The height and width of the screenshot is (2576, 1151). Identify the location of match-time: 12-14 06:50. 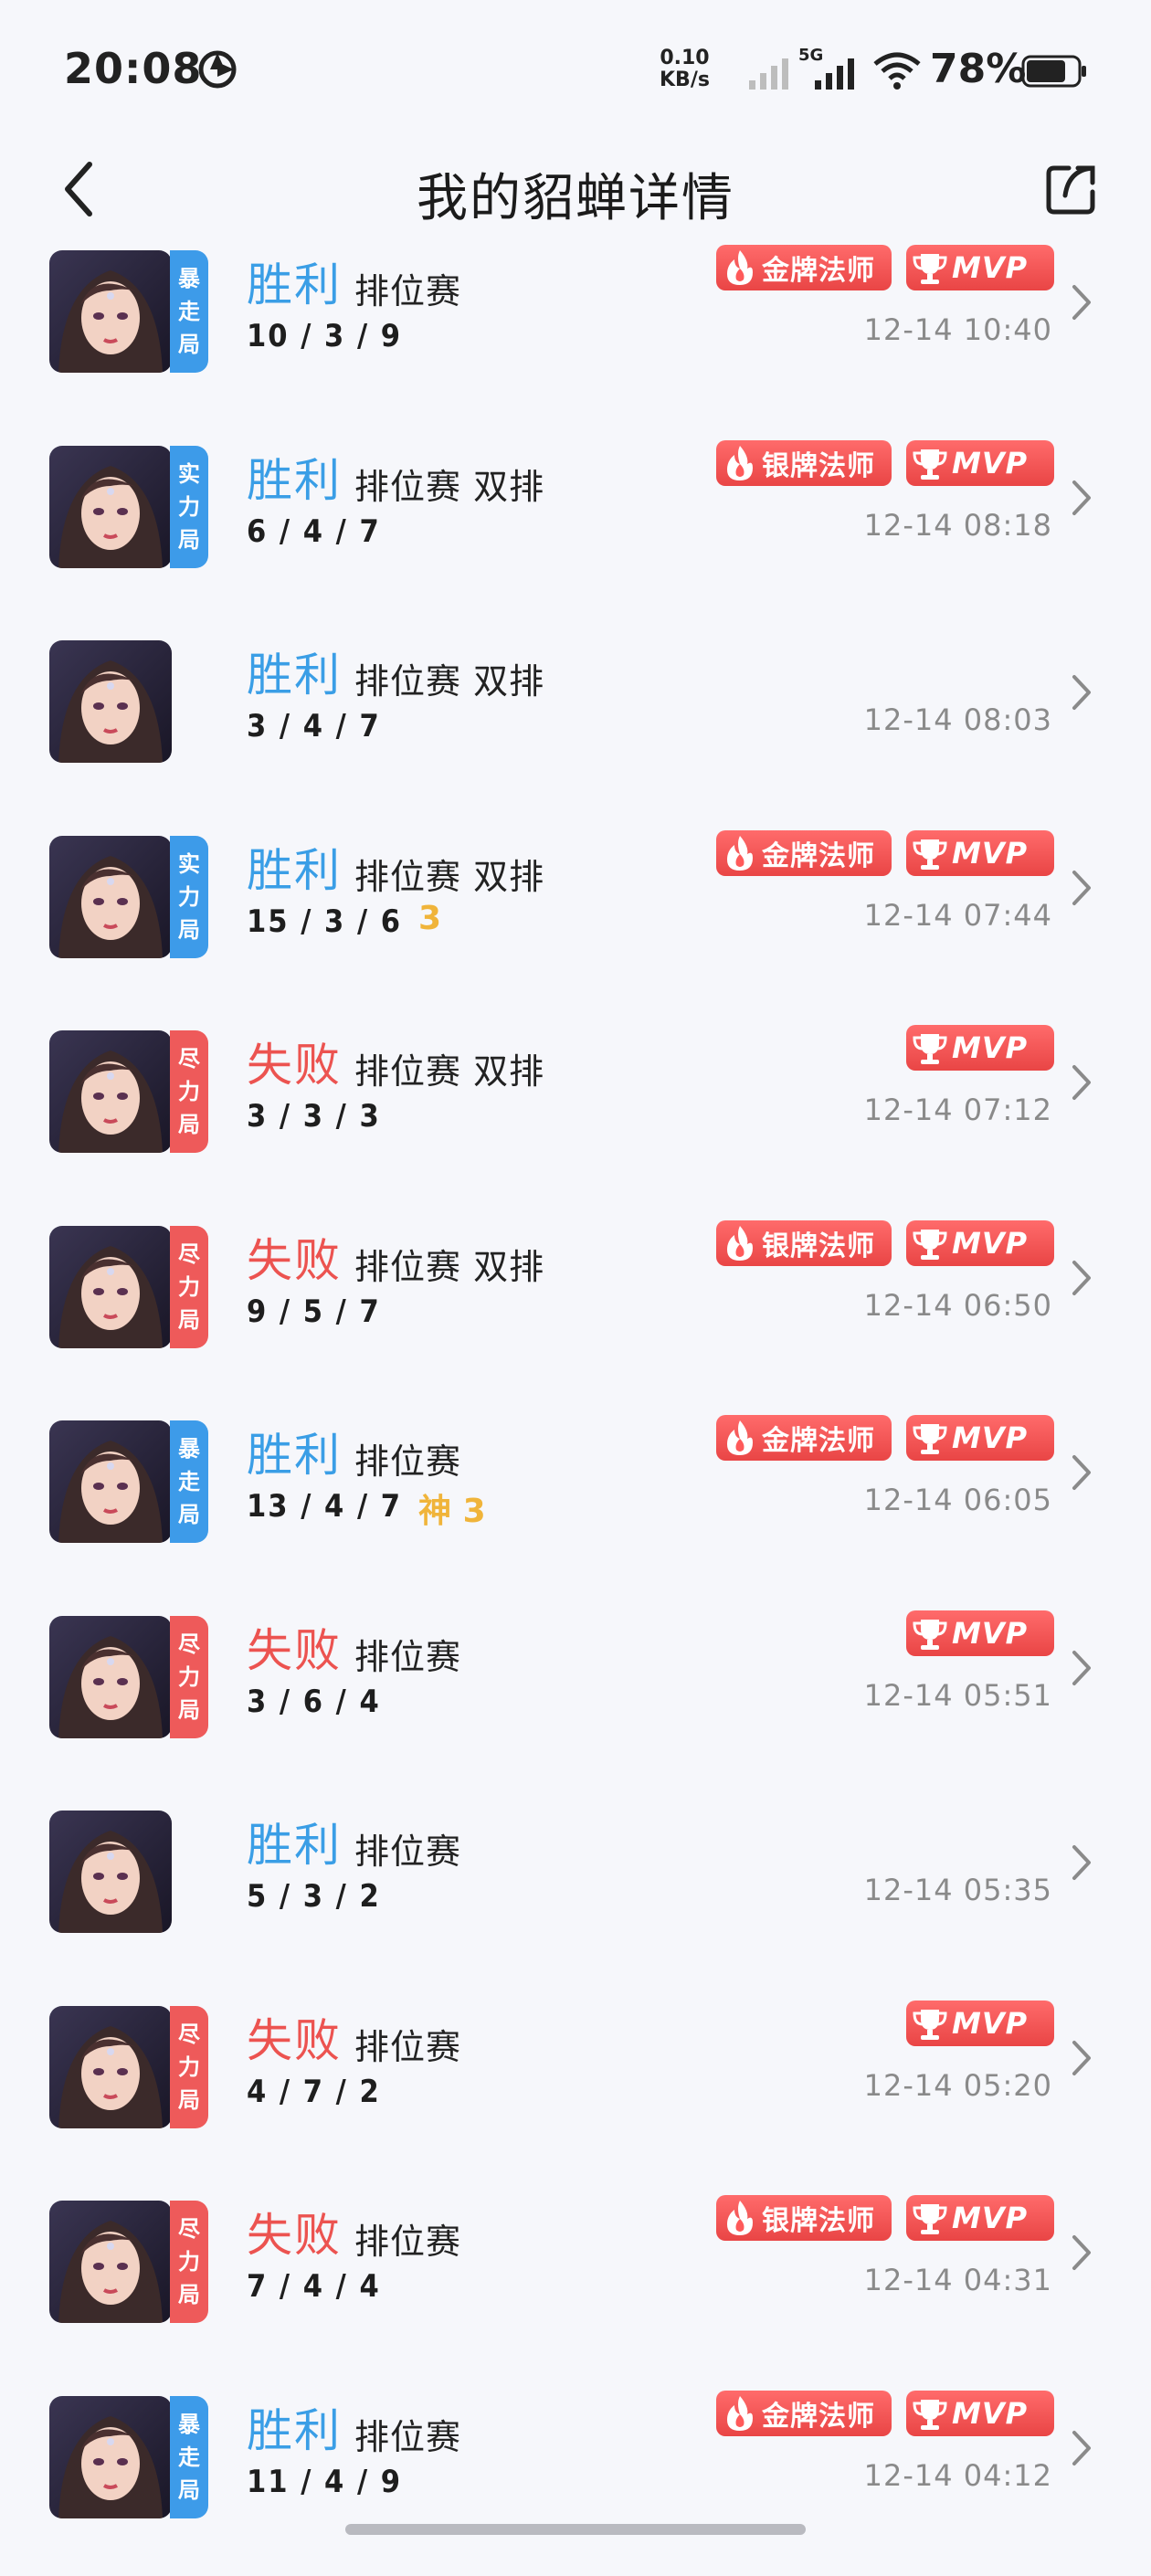
(958, 1305).